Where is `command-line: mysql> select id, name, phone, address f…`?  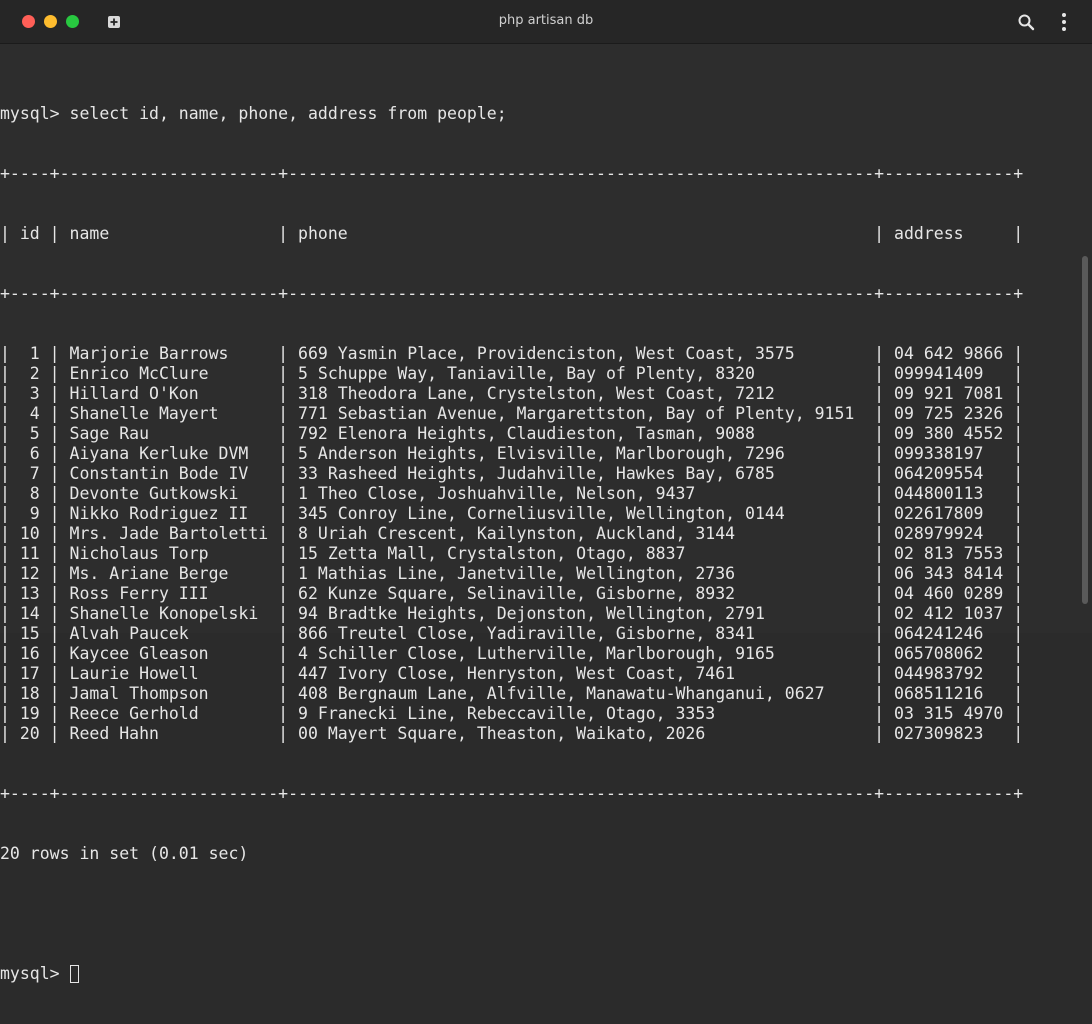
command-line: mysql> select id, name, phone, address f… is located at coordinates (253, 113).